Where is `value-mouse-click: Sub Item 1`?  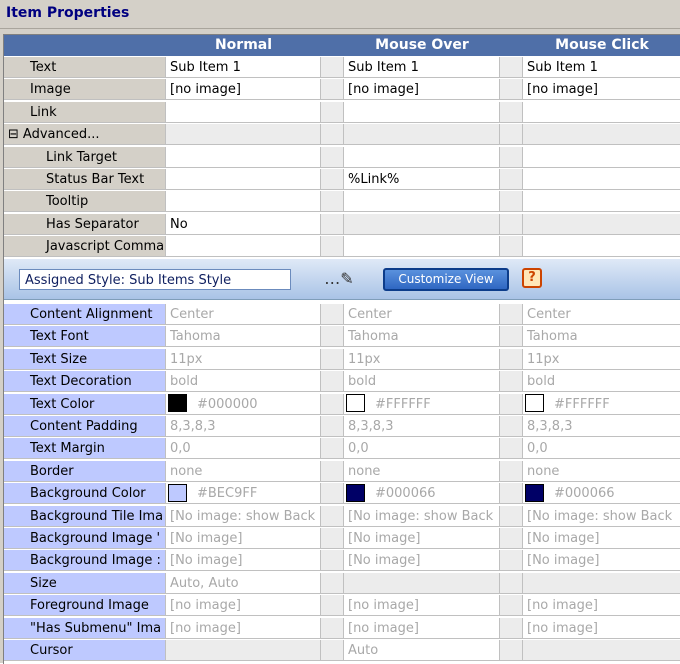 value-mouse-click: Sub Item 1 is located at coordinates (601, 67).